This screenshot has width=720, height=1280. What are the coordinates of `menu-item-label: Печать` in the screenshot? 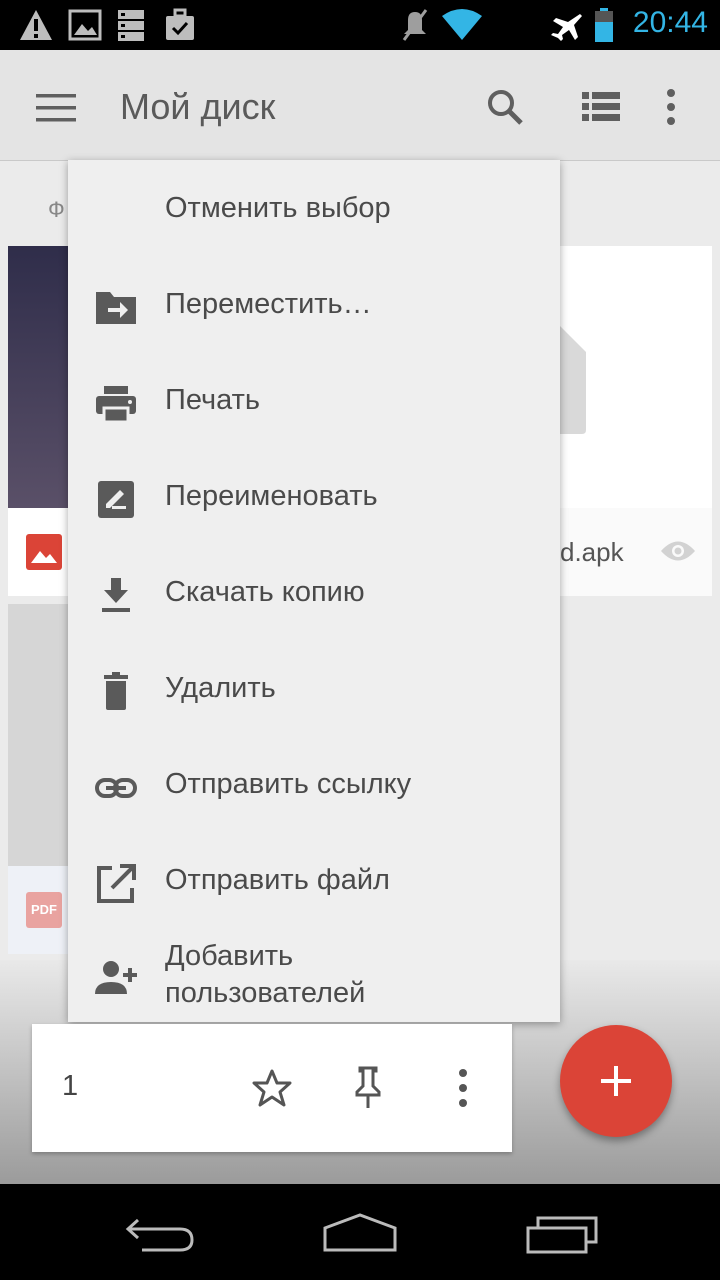 It's located at (213, 400).